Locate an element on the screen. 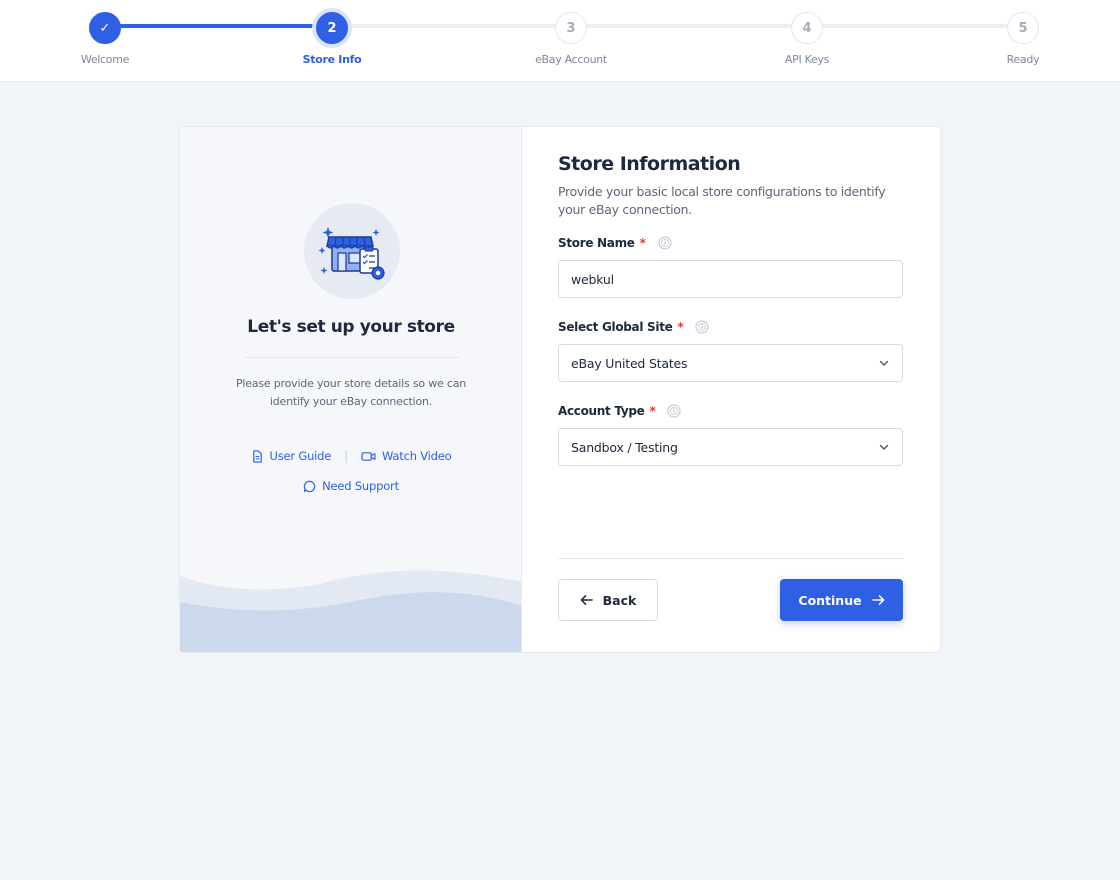 Image resolution: width=1120 pixels, height=880 pixels. step-api-keys: 4 API Keys is located at coordinates (807, 39).